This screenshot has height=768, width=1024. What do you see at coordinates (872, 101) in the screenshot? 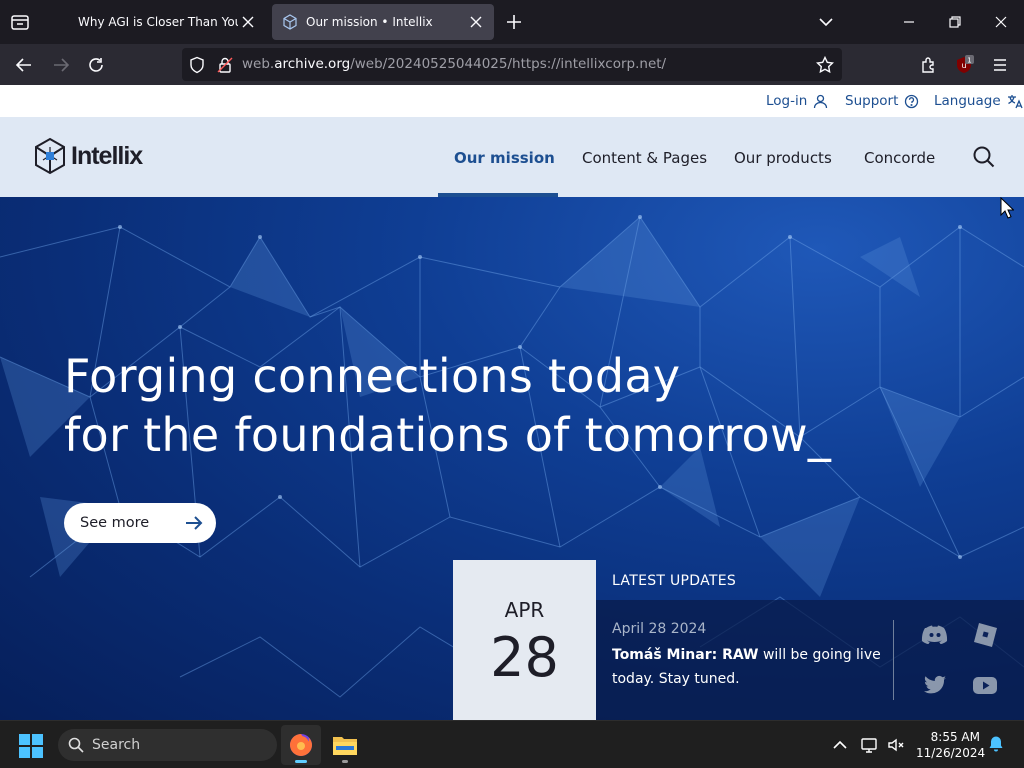
I see `support-label: Support` at bounding box center [872, 101].